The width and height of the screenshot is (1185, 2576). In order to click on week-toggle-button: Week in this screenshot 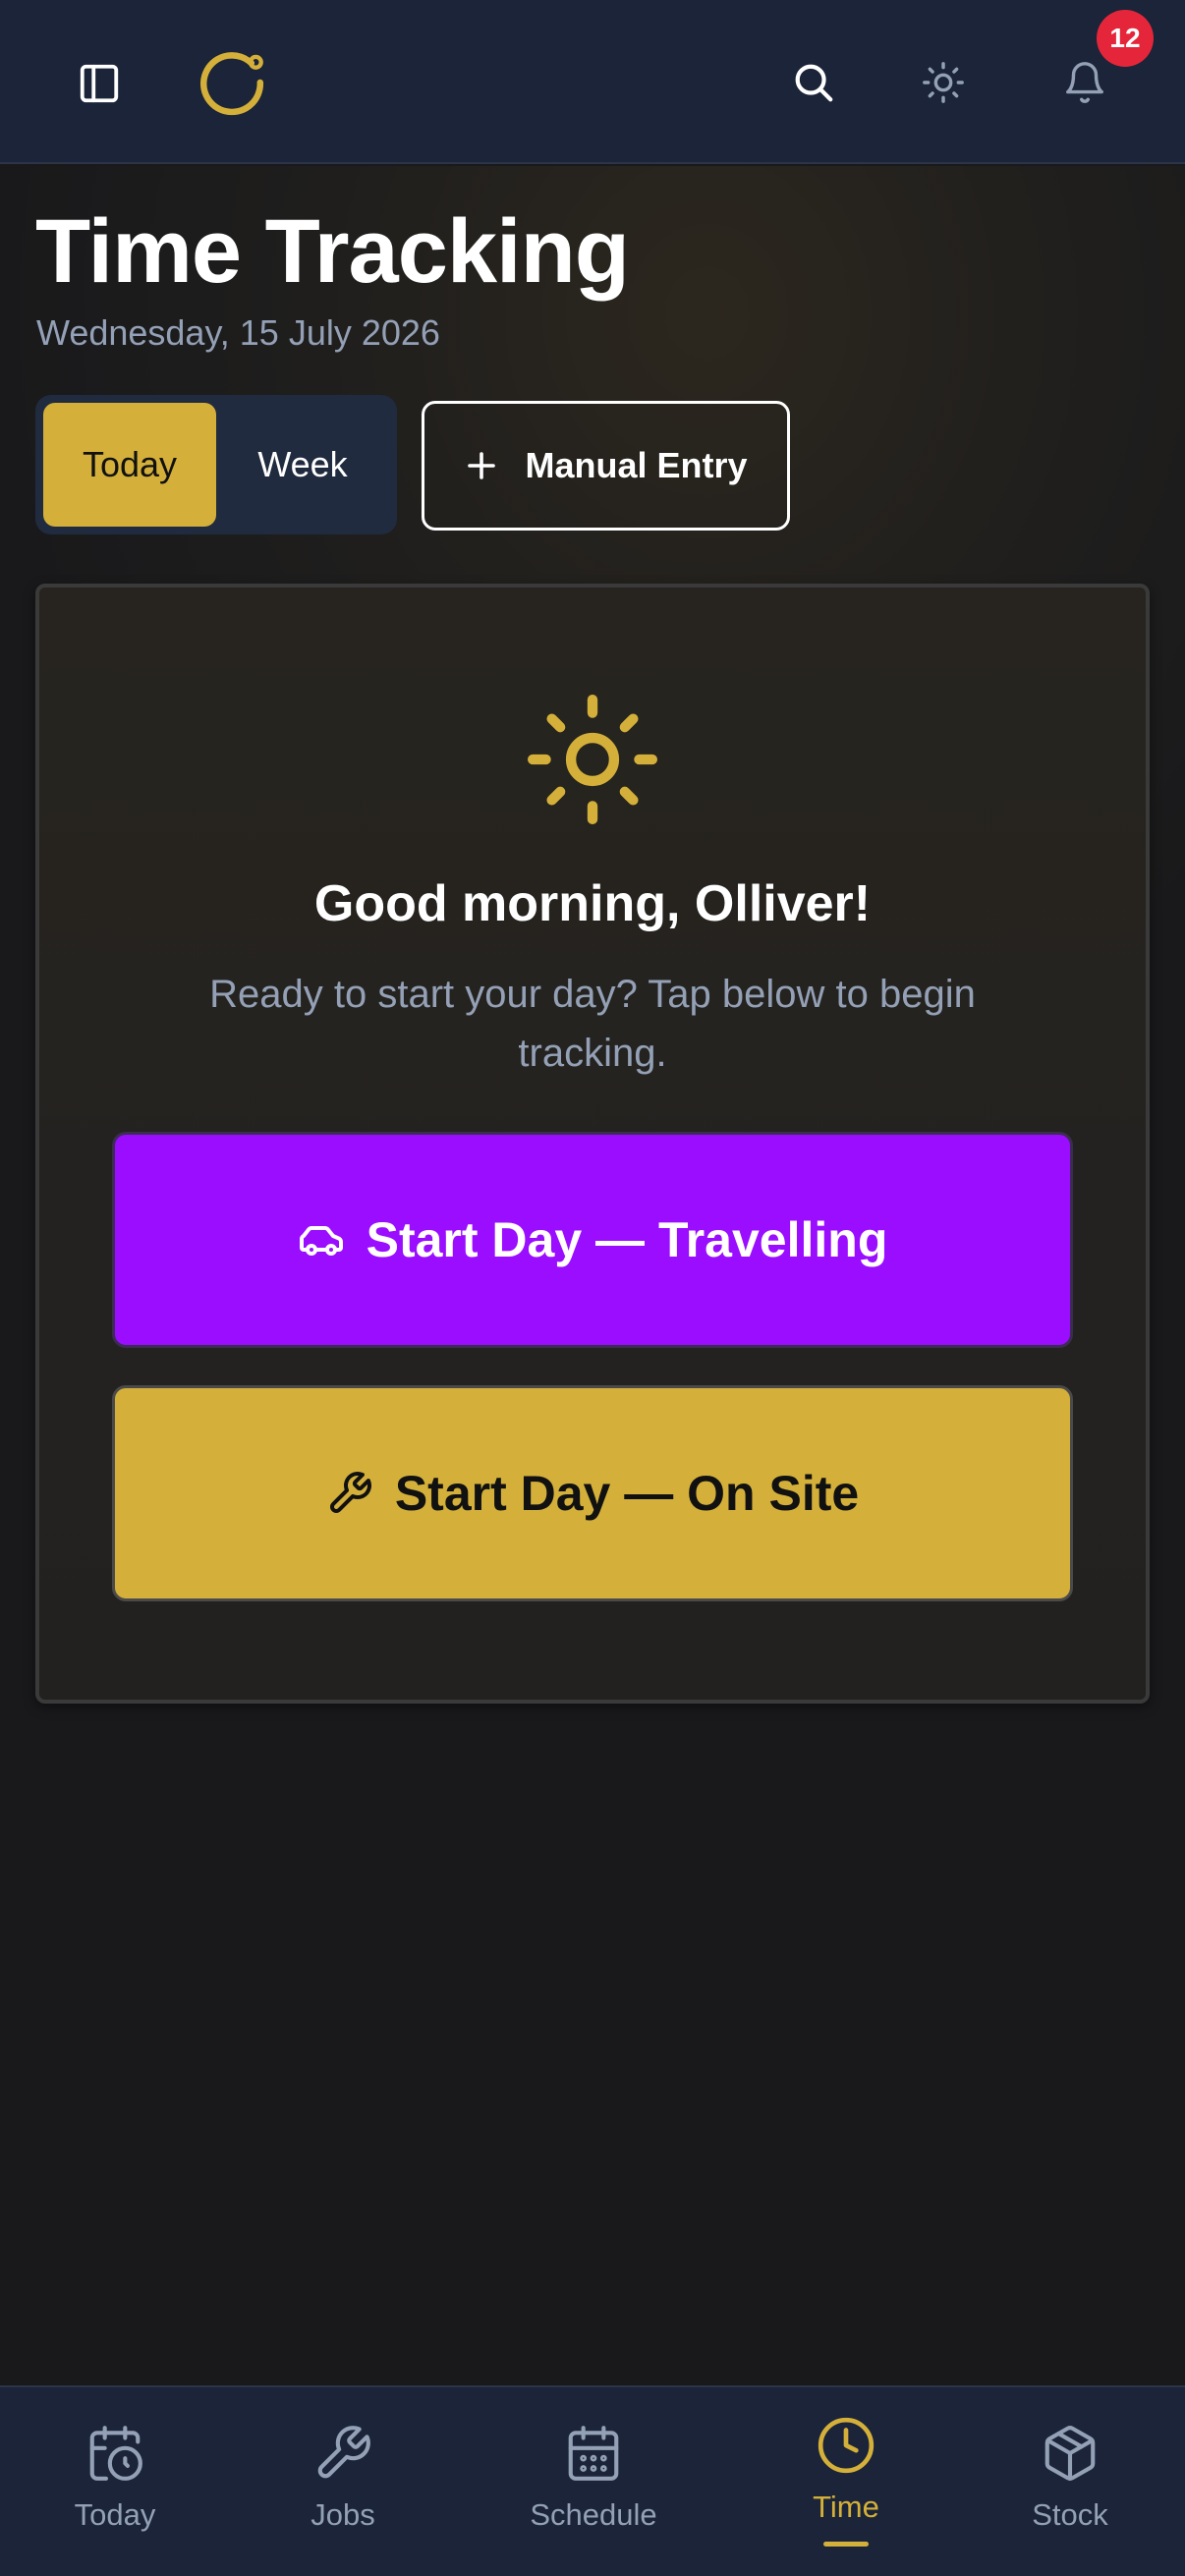, I will do `click(303, 465)`.